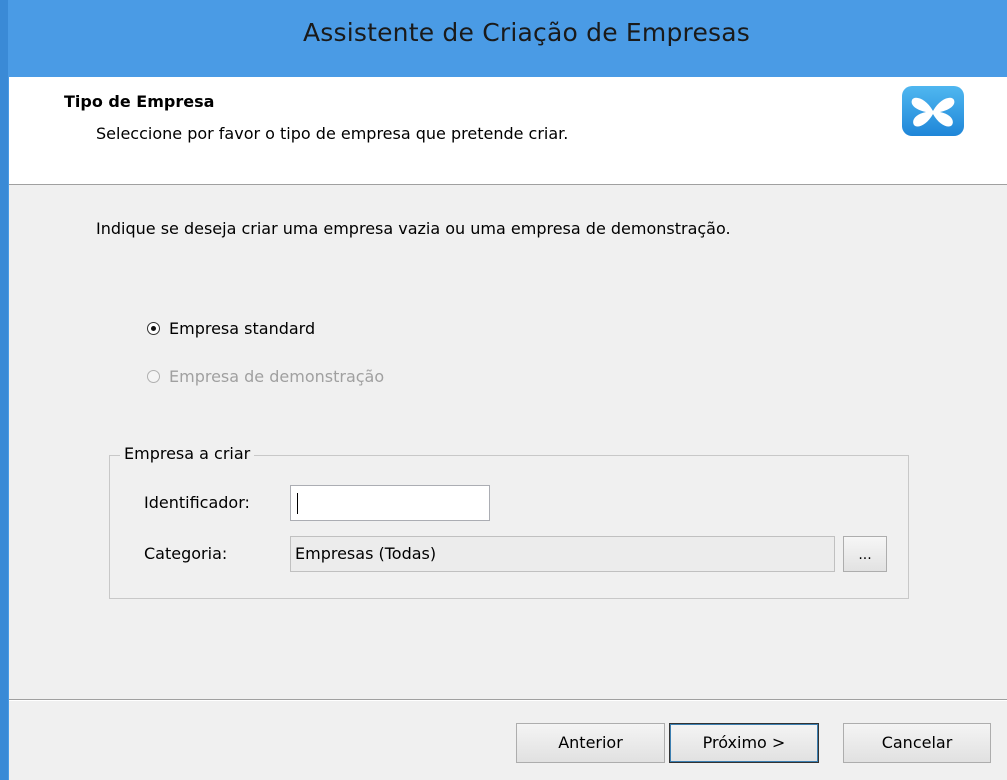 The width and height of the screenshot is (1007, 780). What do you see at coordinates (197, 502) in the screenshot?
I see `identifier-label: Identificador:` at bounding box center [197, 502].